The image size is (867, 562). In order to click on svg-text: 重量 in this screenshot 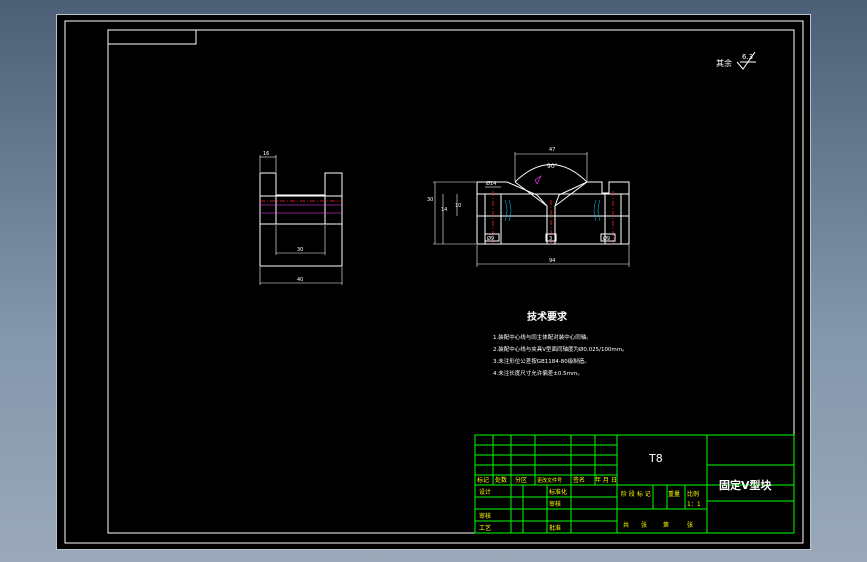, I will do `click(674, 494)`.